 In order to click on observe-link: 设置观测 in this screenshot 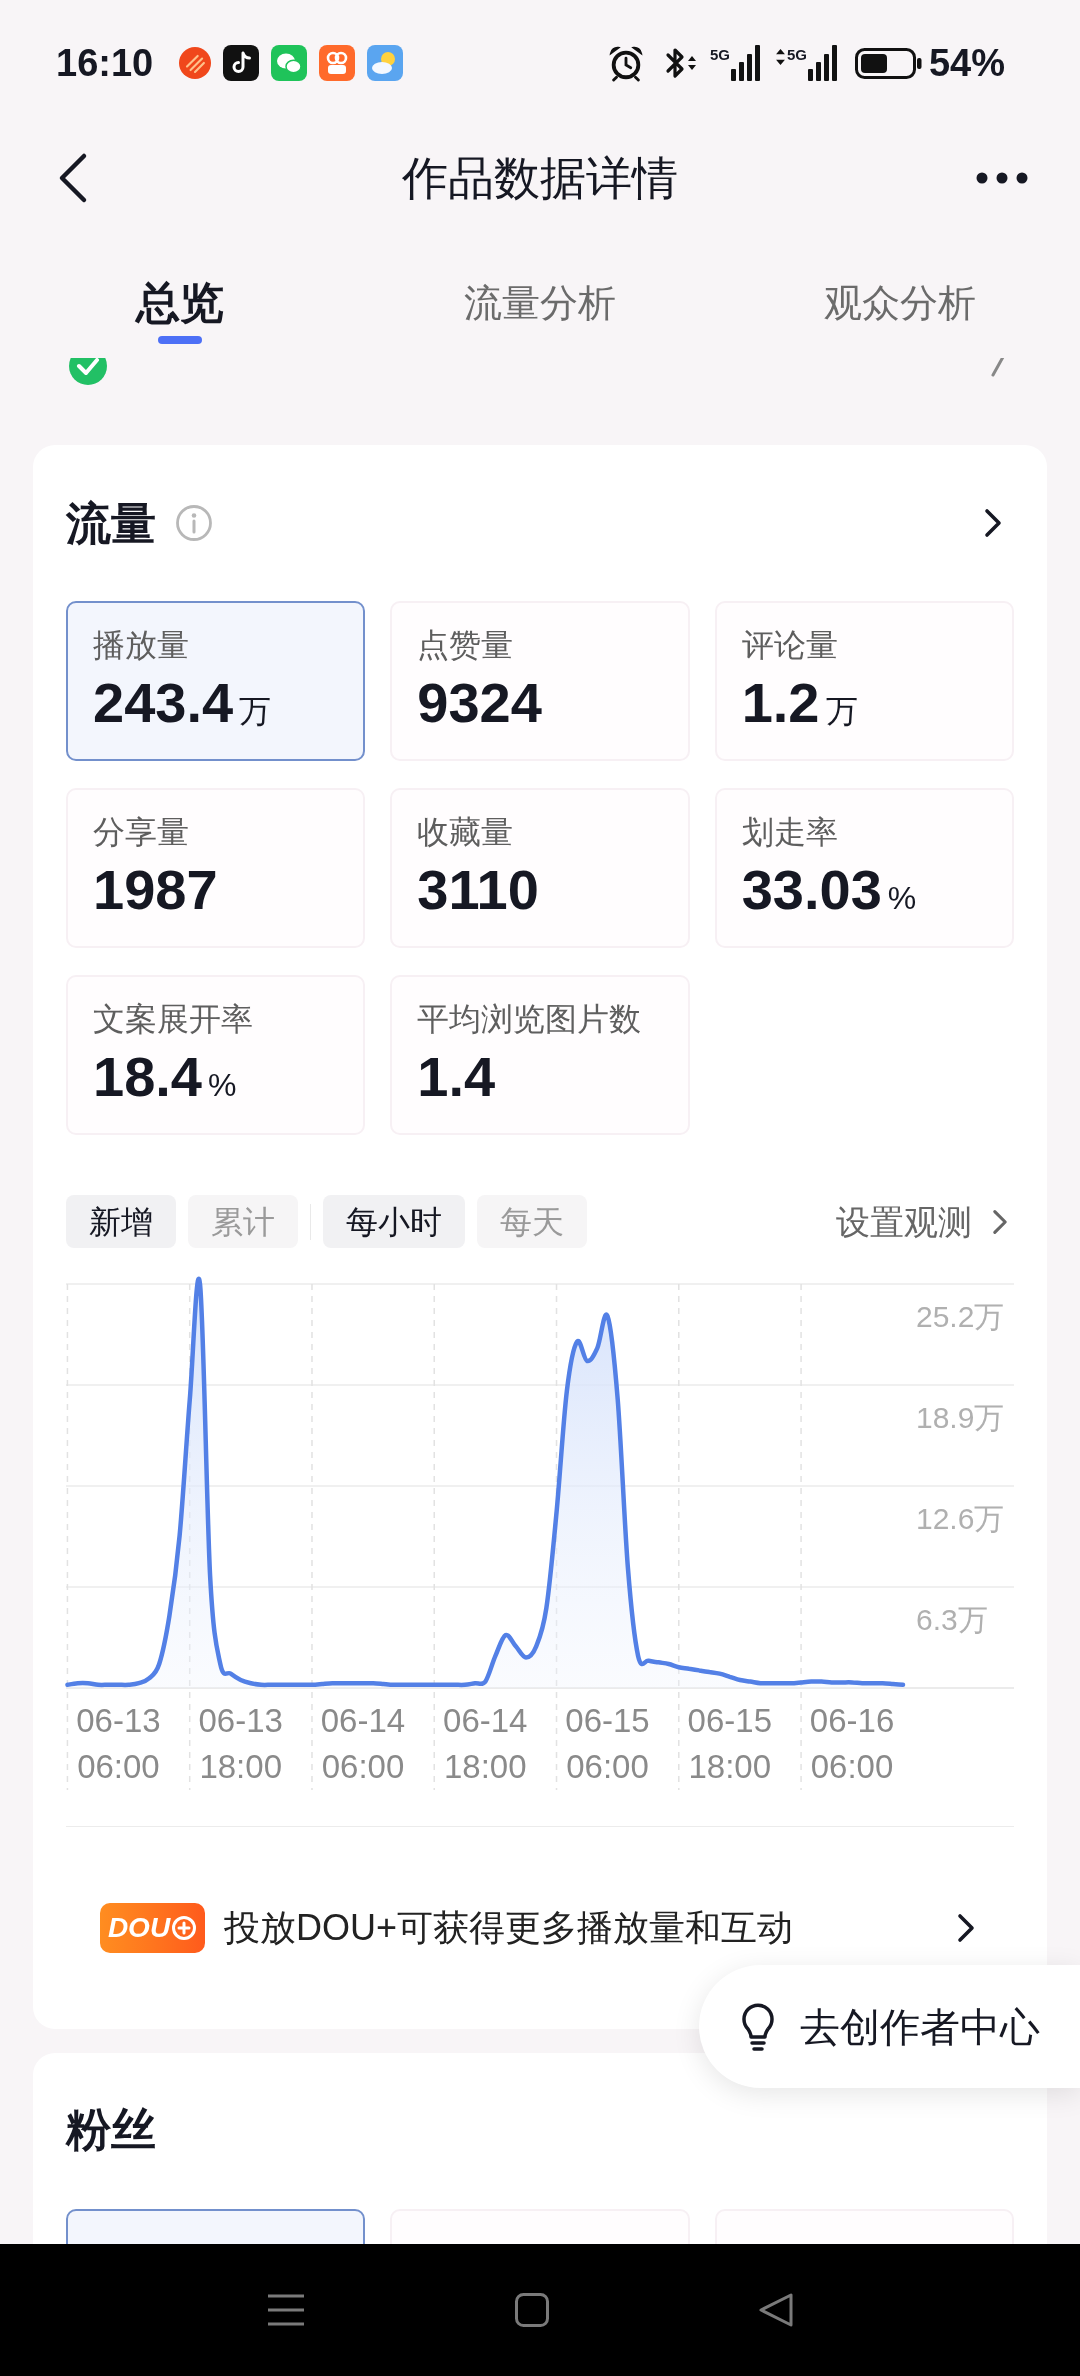, I will do `click(925, 1221)`.